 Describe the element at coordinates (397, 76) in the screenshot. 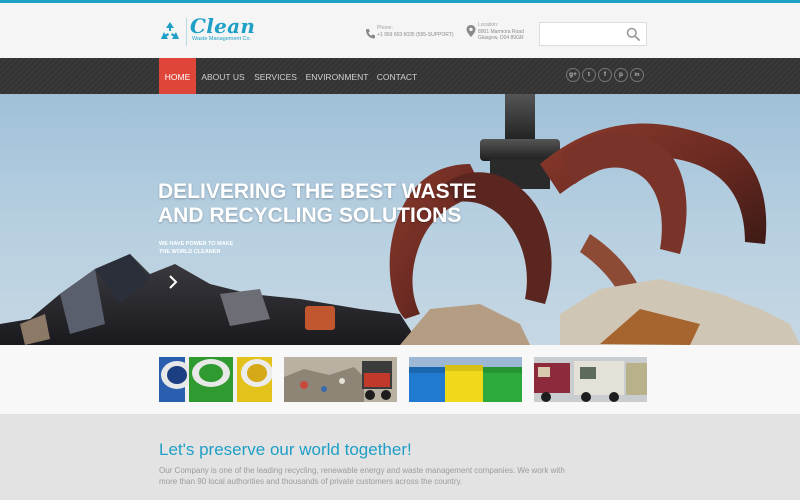

I see `nav-contact: Contact` at that location.